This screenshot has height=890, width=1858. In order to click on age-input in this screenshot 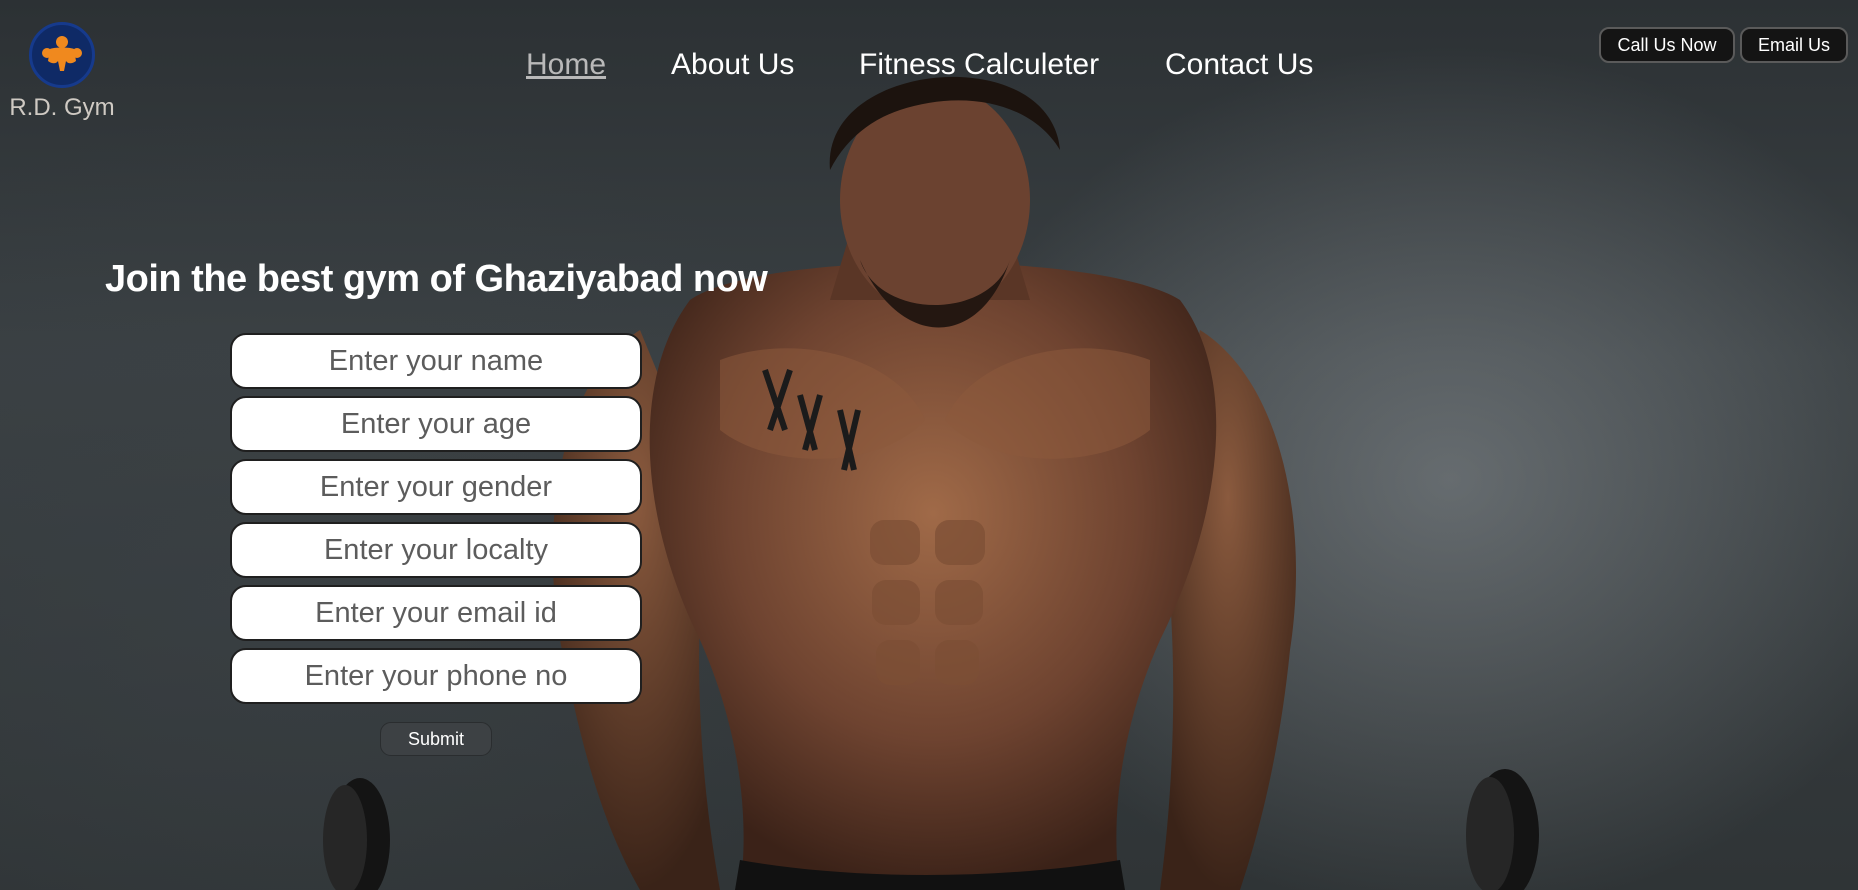, I will do `click(436, 424)`.